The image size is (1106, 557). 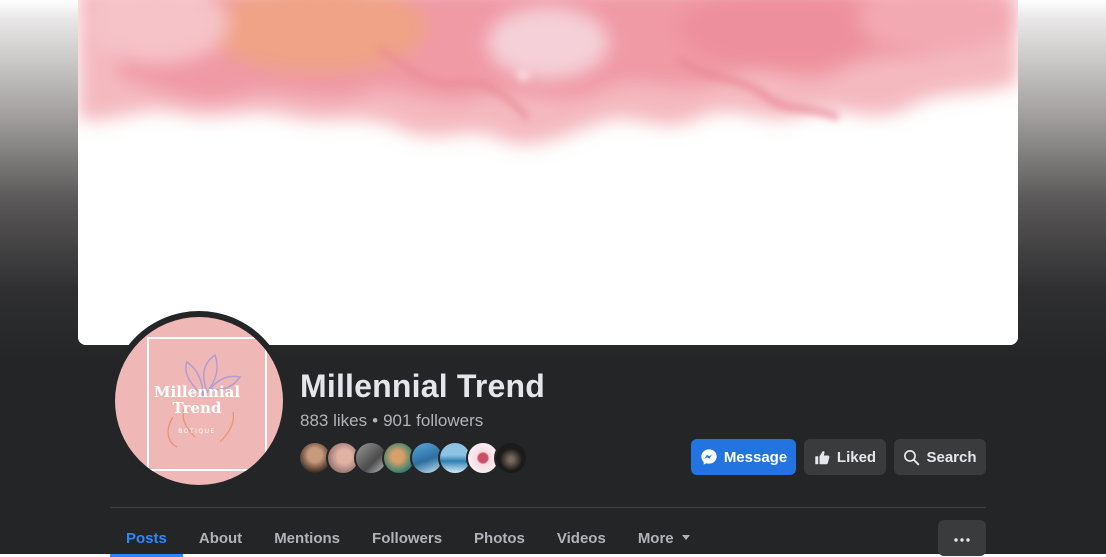 What do you see at coordinates (581, 537) in the screenshot?
I see `tab-videos: Videos` at bounding box center [581, 537].